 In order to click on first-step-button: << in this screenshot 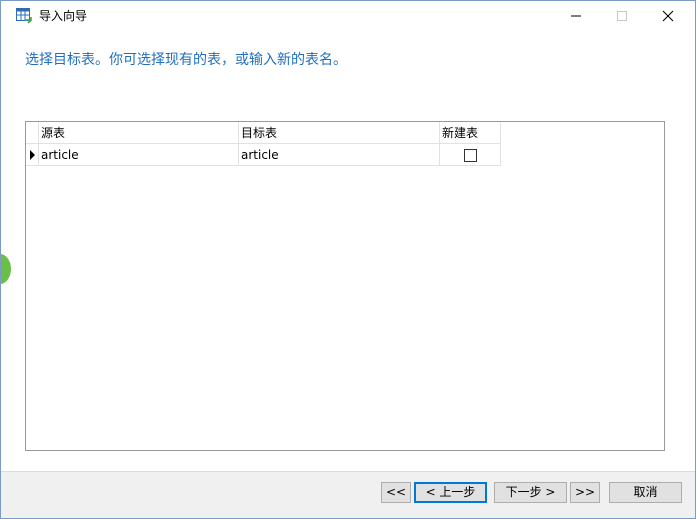, I will do `click(396, 492)`.